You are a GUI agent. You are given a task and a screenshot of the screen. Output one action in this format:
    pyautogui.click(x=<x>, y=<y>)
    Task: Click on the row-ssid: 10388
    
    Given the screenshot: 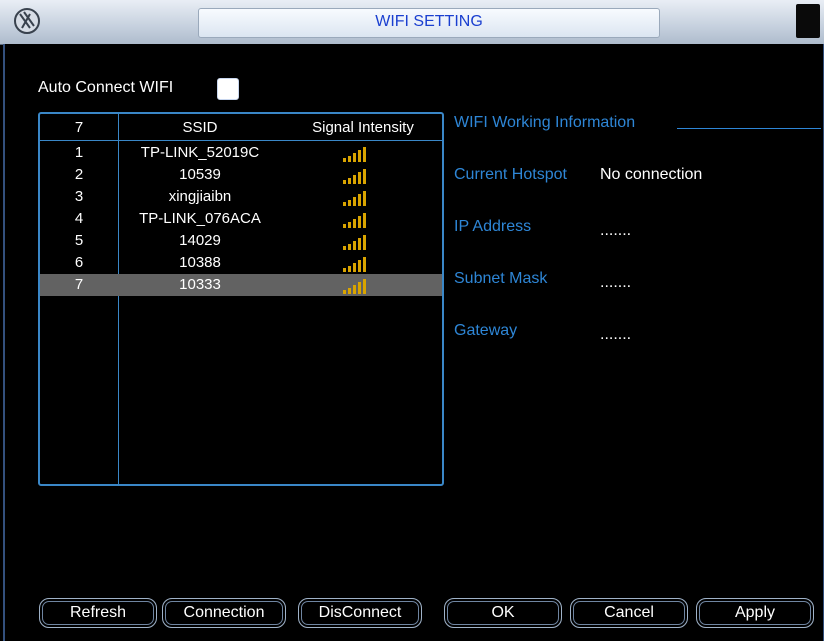 What is the action you would take?
    pyautogui.click(x=200, y=262)
    